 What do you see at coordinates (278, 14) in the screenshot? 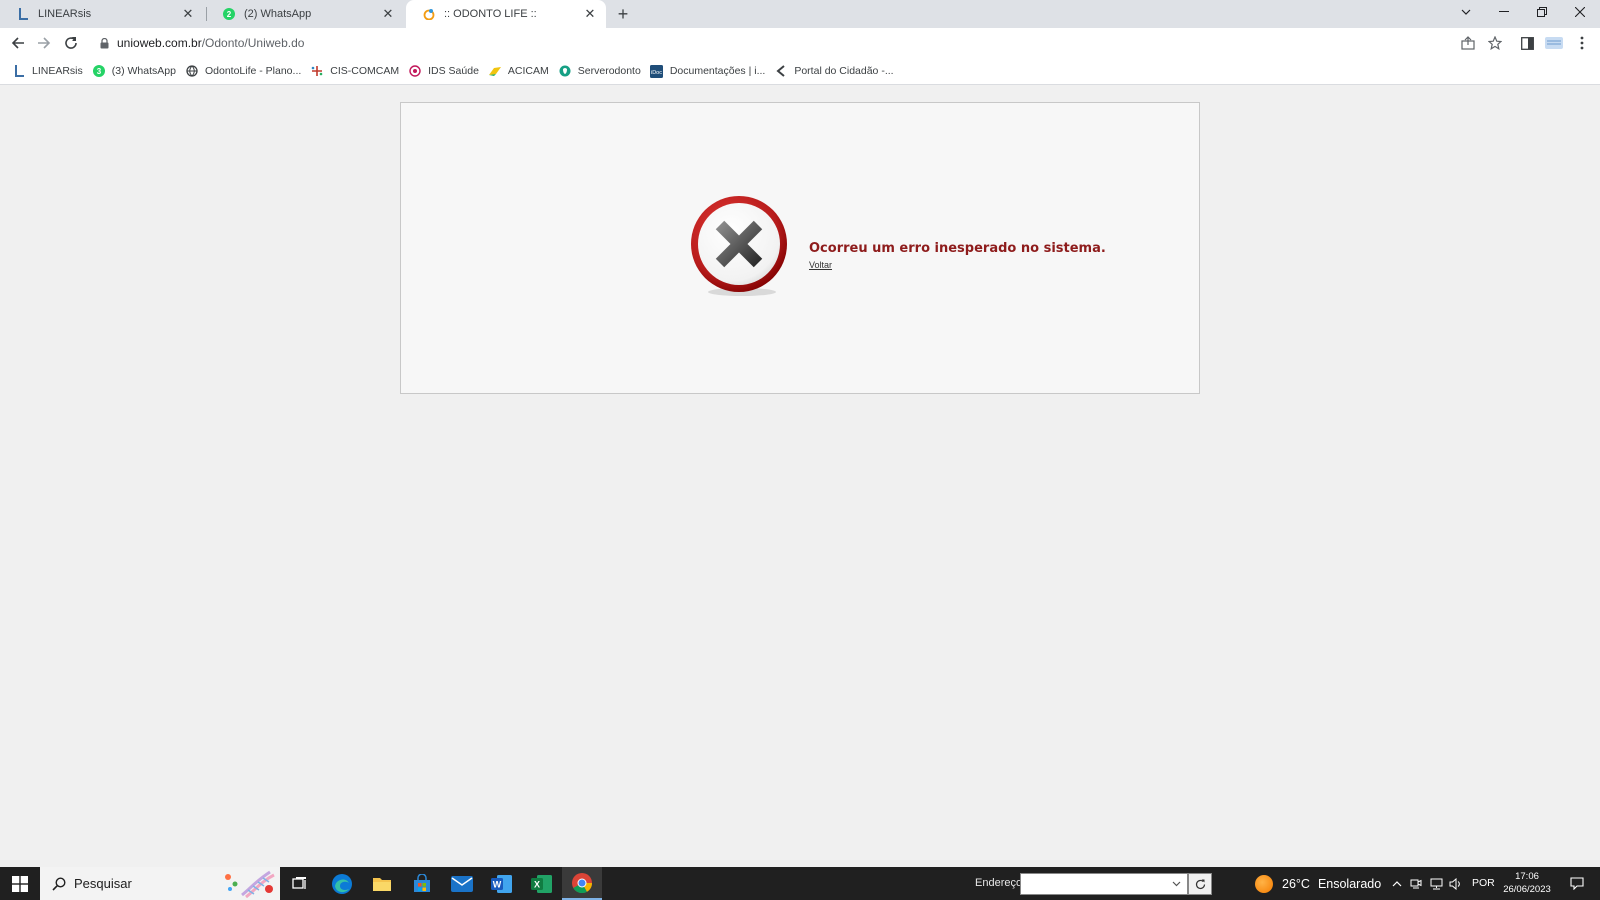
I see `tab-title: (2) WhatsApp` at bounding box center [278, 14].